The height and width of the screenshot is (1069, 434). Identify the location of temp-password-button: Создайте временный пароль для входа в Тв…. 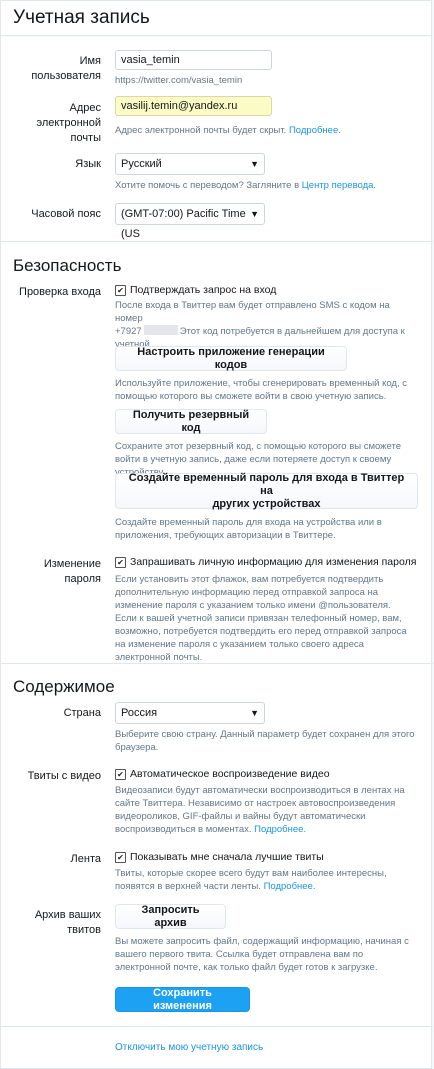
(266, 491).